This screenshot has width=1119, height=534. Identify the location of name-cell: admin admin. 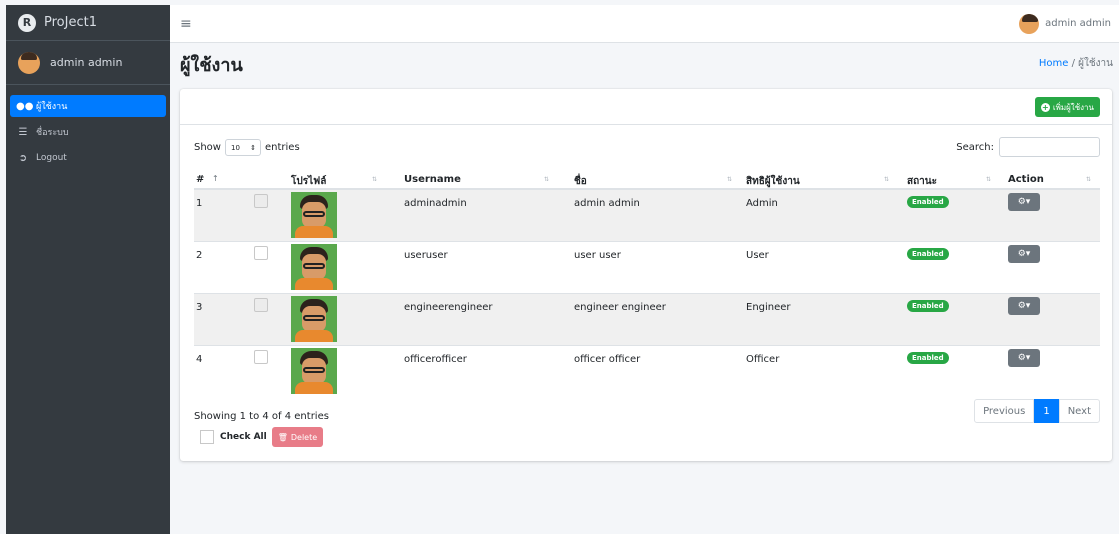
(607, 203).